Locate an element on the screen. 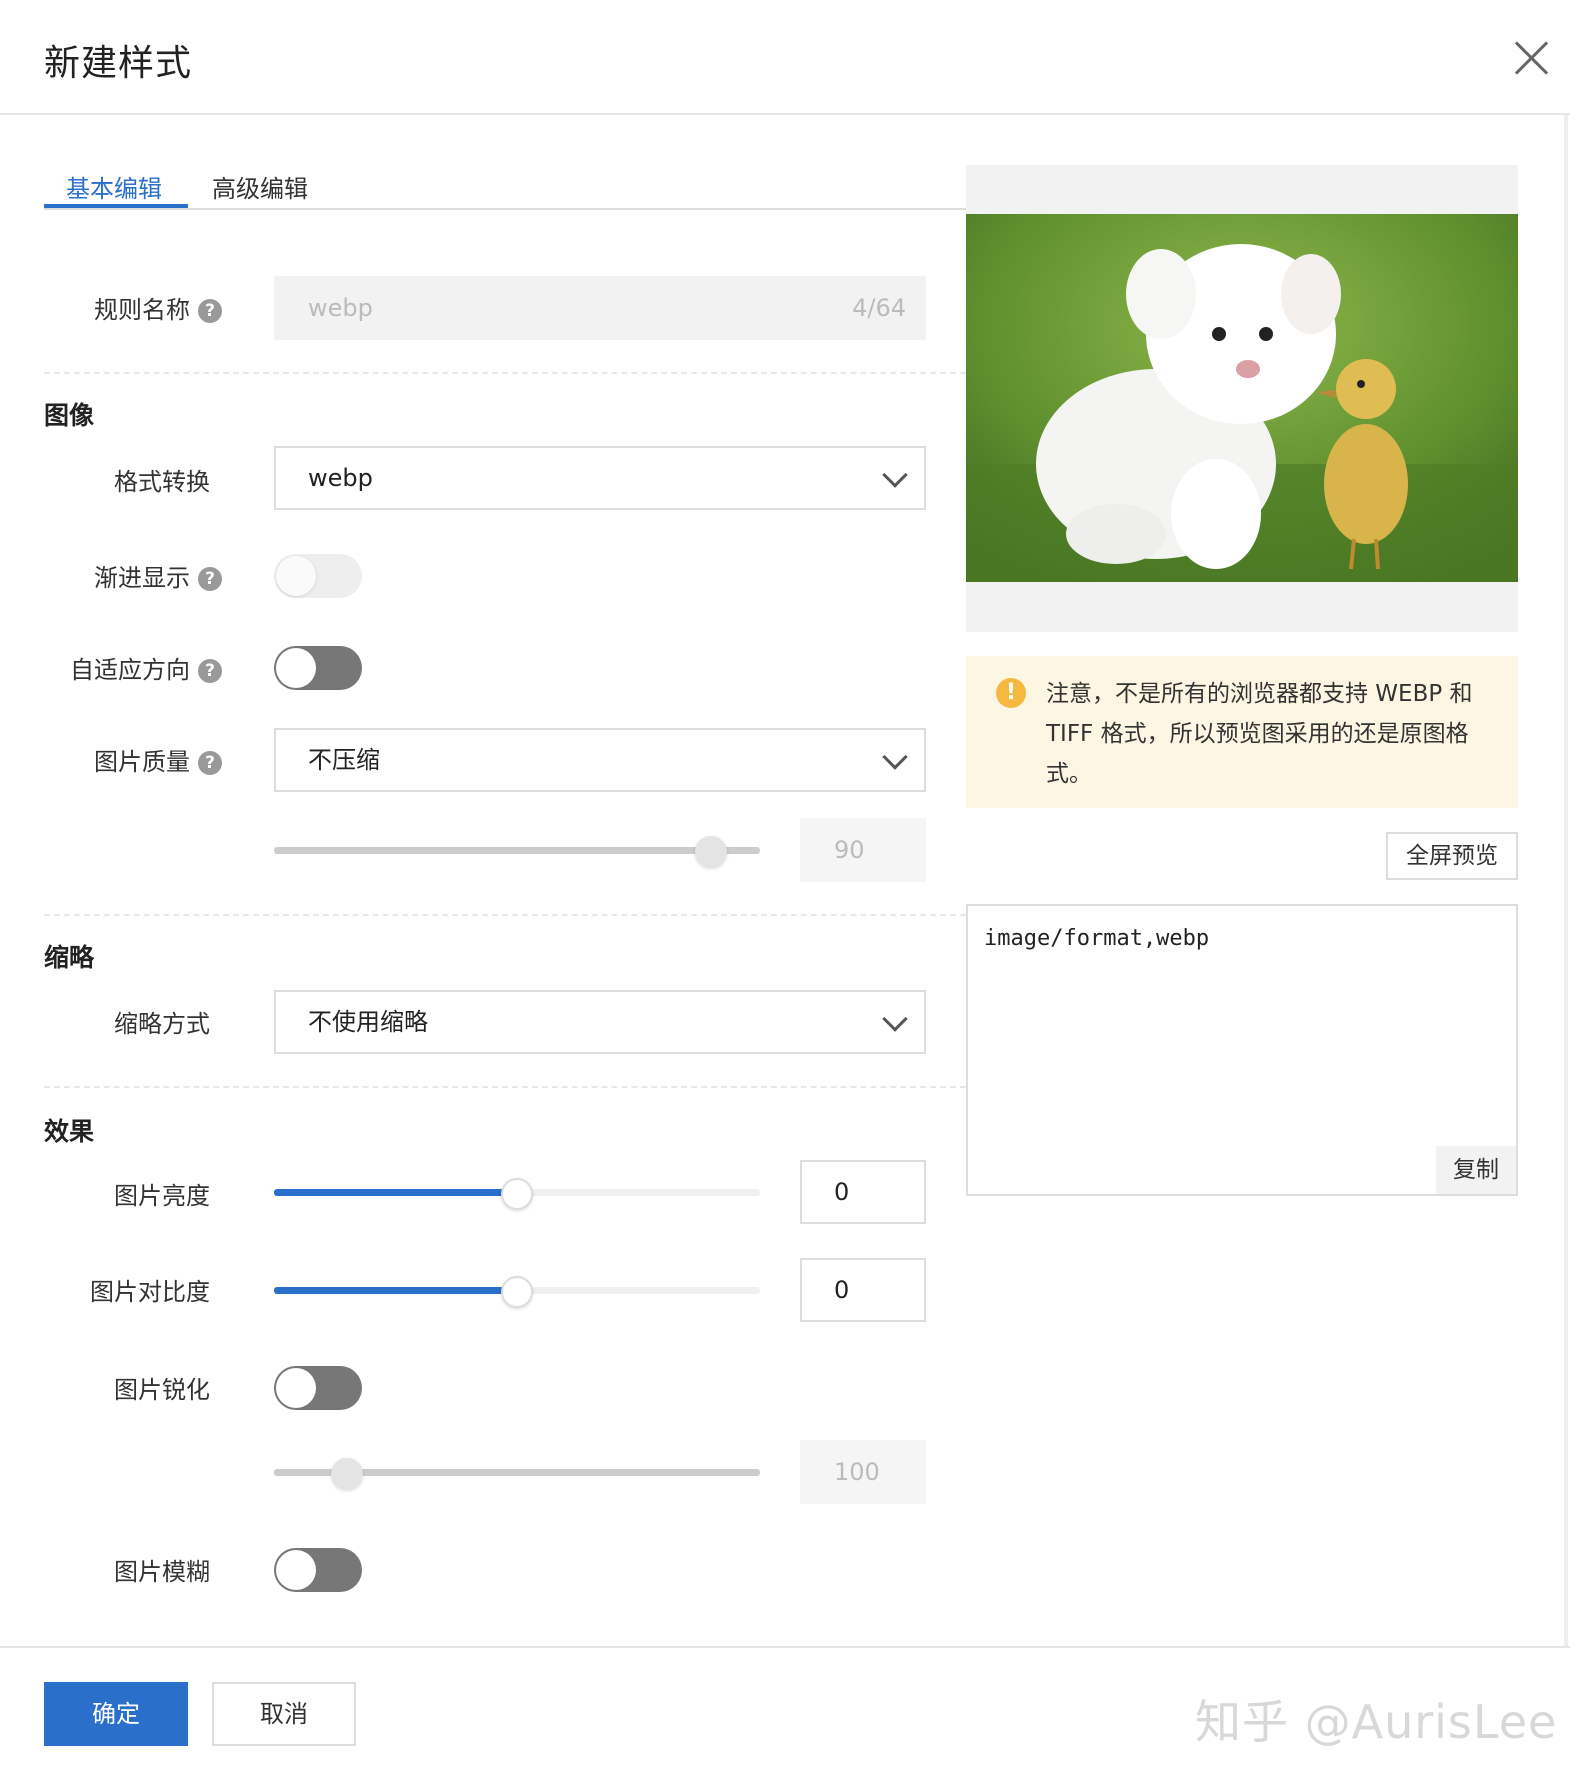 The image size is (1570, 1772). puppy-duckling-photo is located at coordinates (1242, 398).